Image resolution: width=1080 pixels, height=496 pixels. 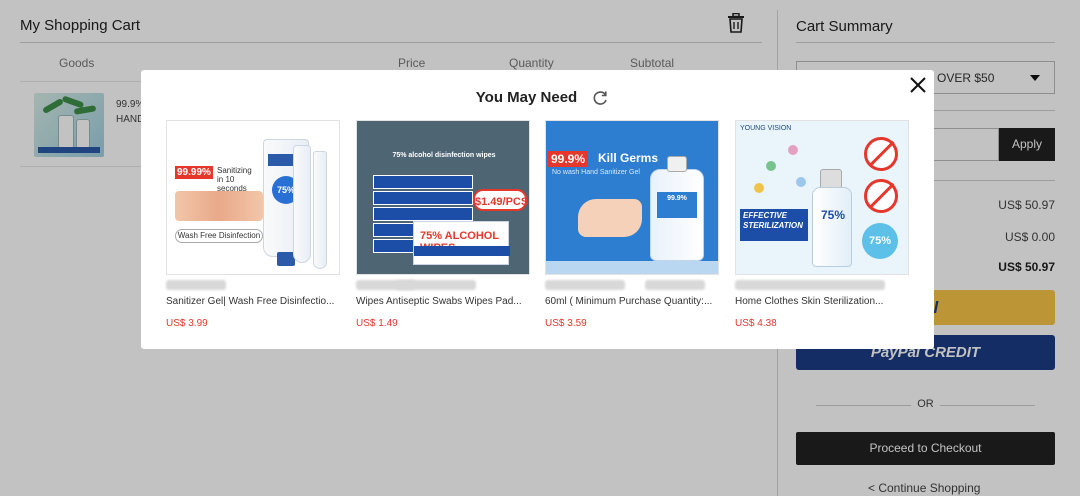 I want to click on product-badge-text: Sanitizing in 10 seconds, so click(x=234, y=179).